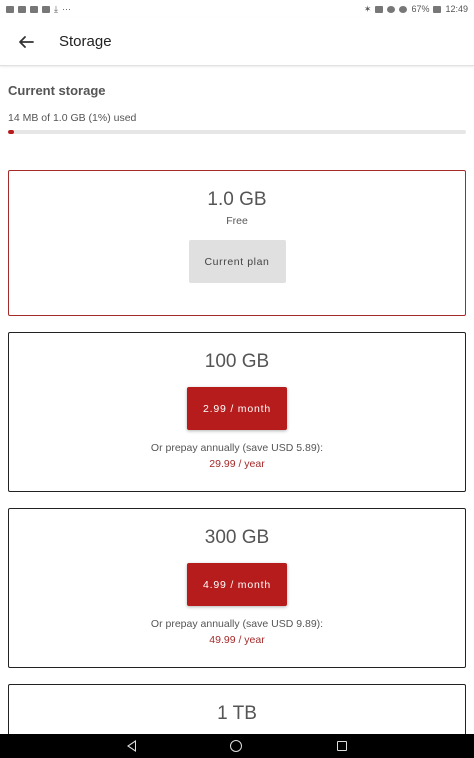  What do you see at coordinates (237, 624) in the screenshot?
I see `prepay-text: Or prepay annually (save USD 9.89):` at bounding box center [237, 624].